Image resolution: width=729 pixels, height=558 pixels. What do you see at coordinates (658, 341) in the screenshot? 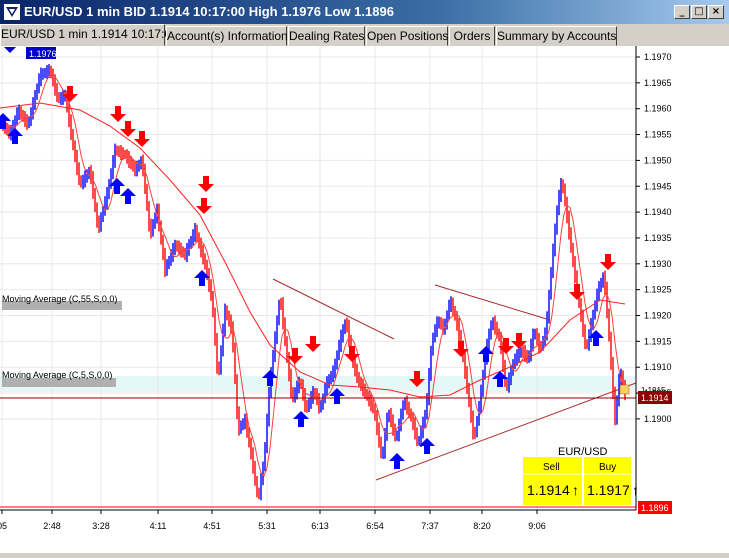
I see `y-tick-label: 1.1915` at bounding box center [658, 341].